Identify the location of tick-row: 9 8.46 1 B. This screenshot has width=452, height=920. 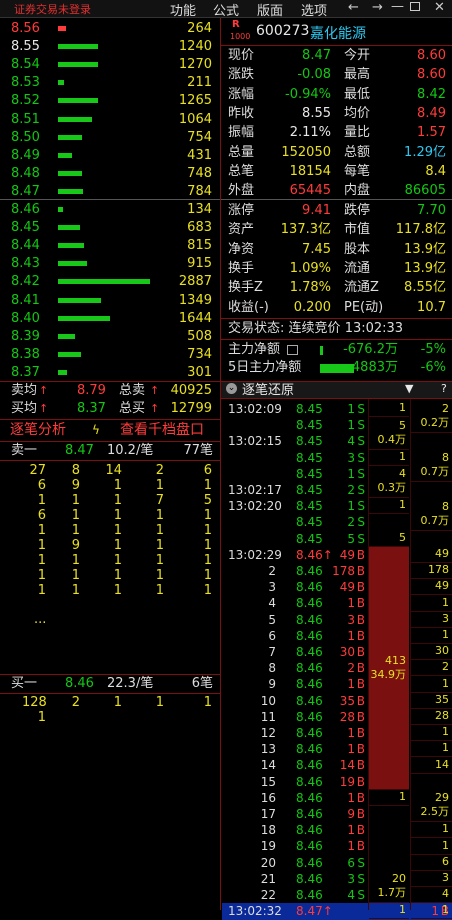
(295, 684).